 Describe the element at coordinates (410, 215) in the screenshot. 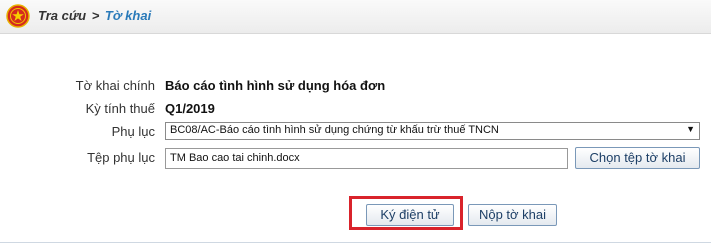

I see `sign-button: Ký điện tử` at that location.